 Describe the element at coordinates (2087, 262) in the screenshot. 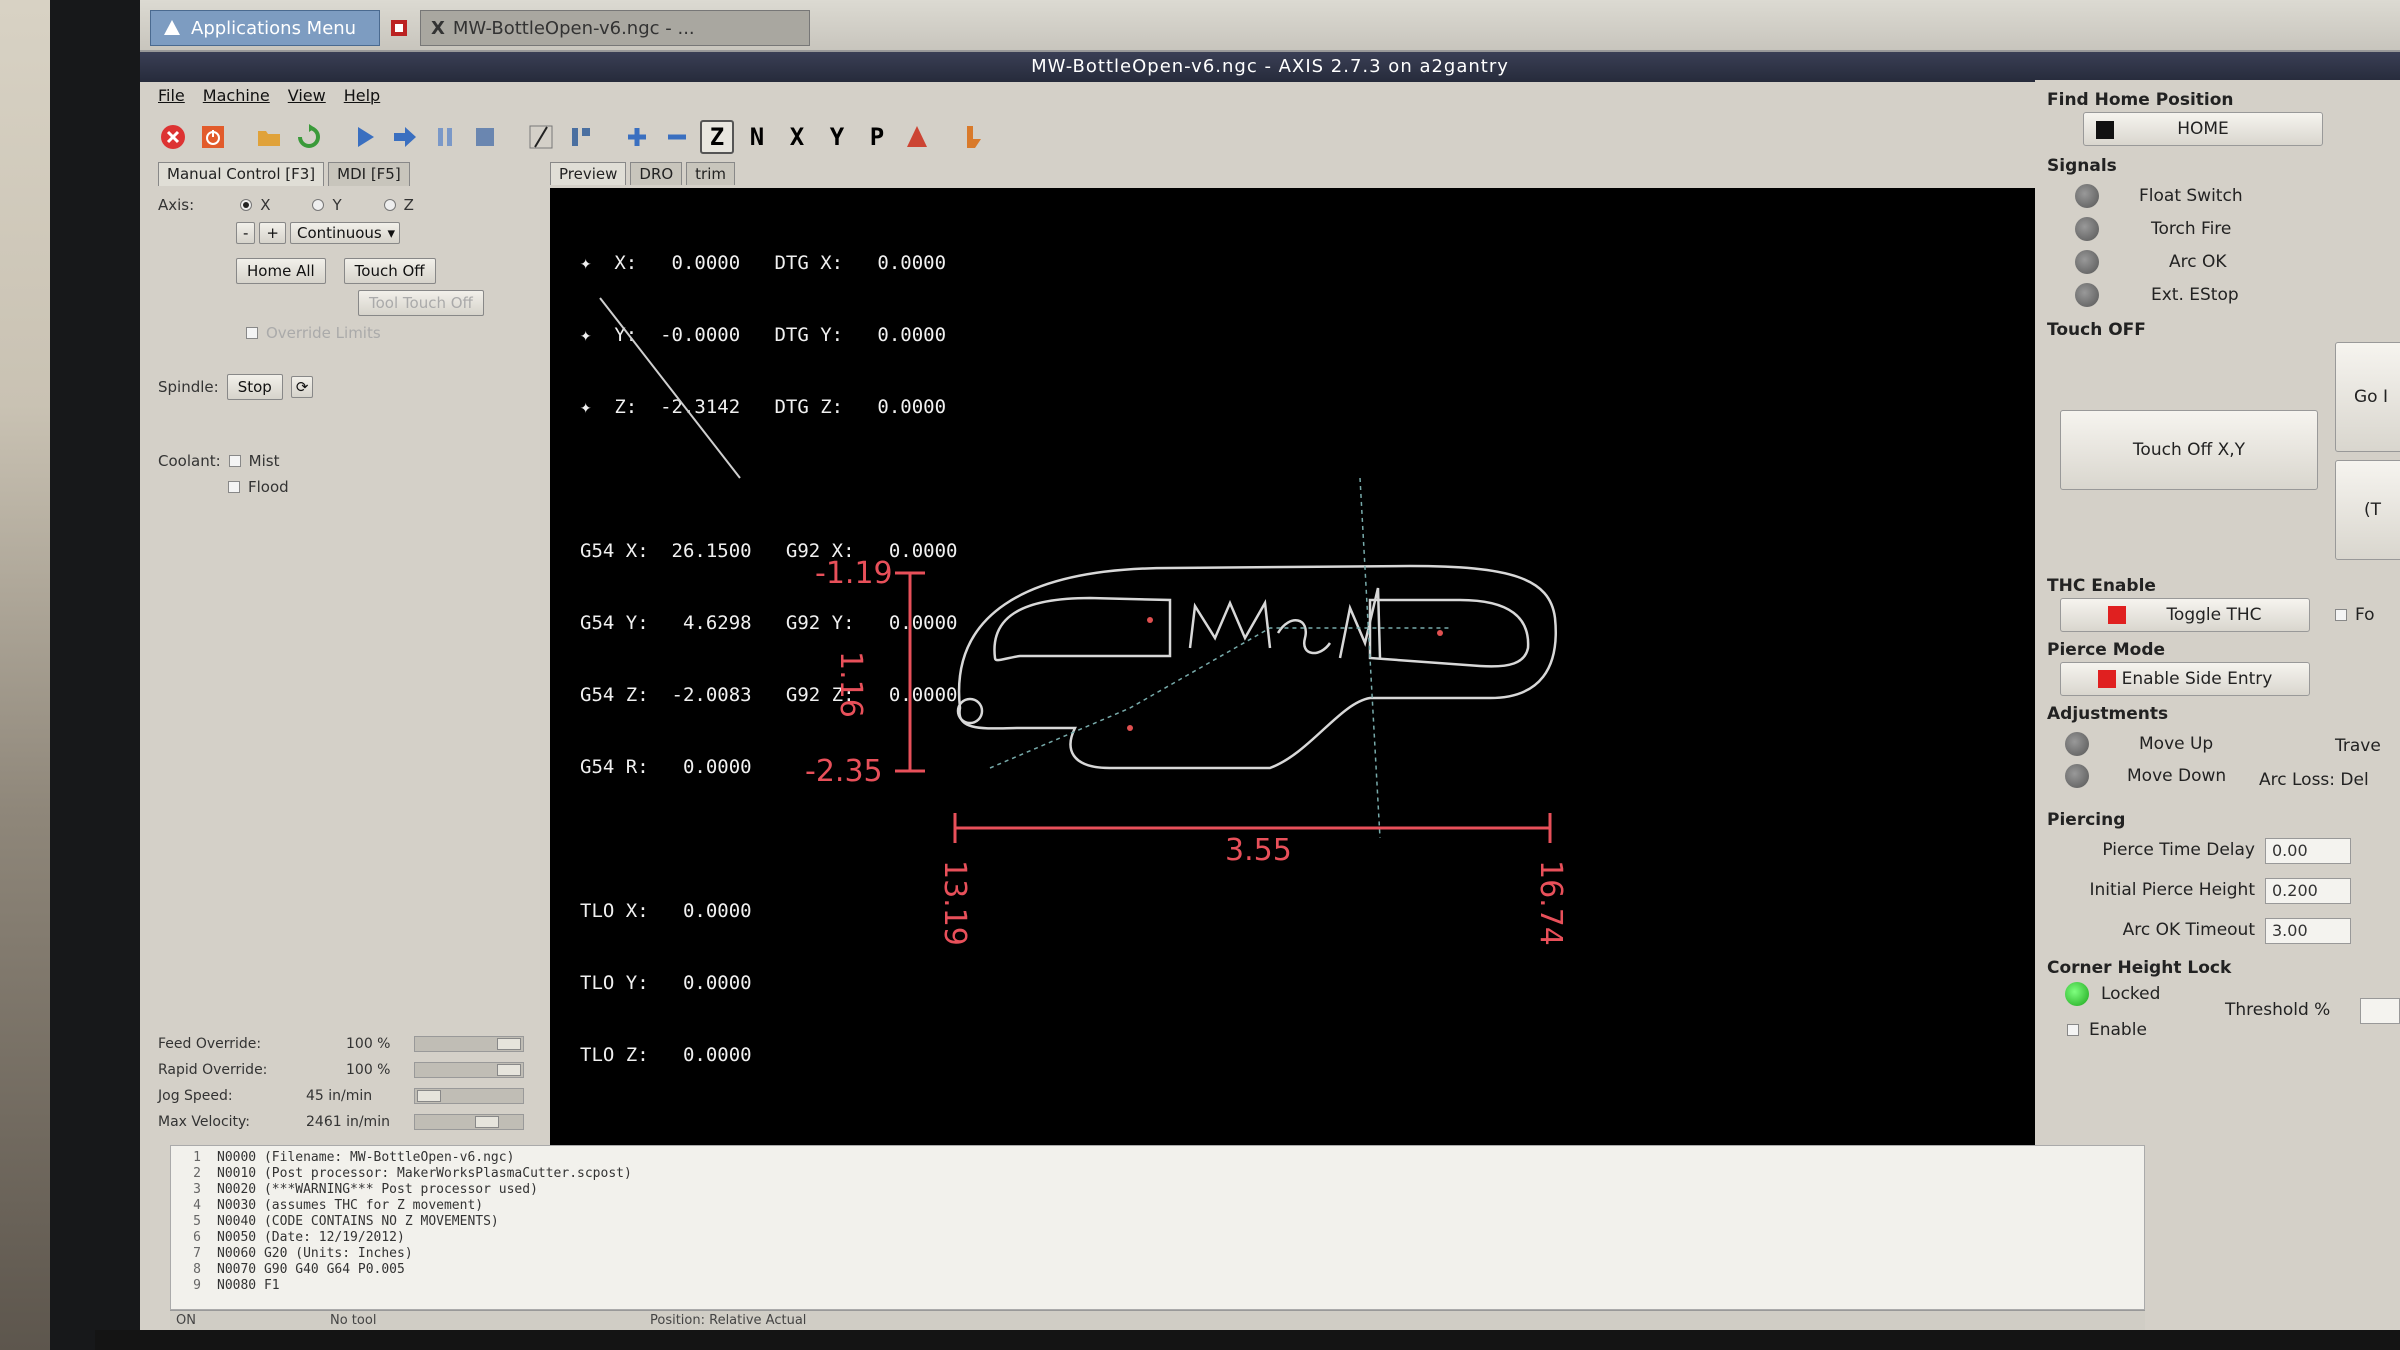

I see `arc-ok-led` at that location.